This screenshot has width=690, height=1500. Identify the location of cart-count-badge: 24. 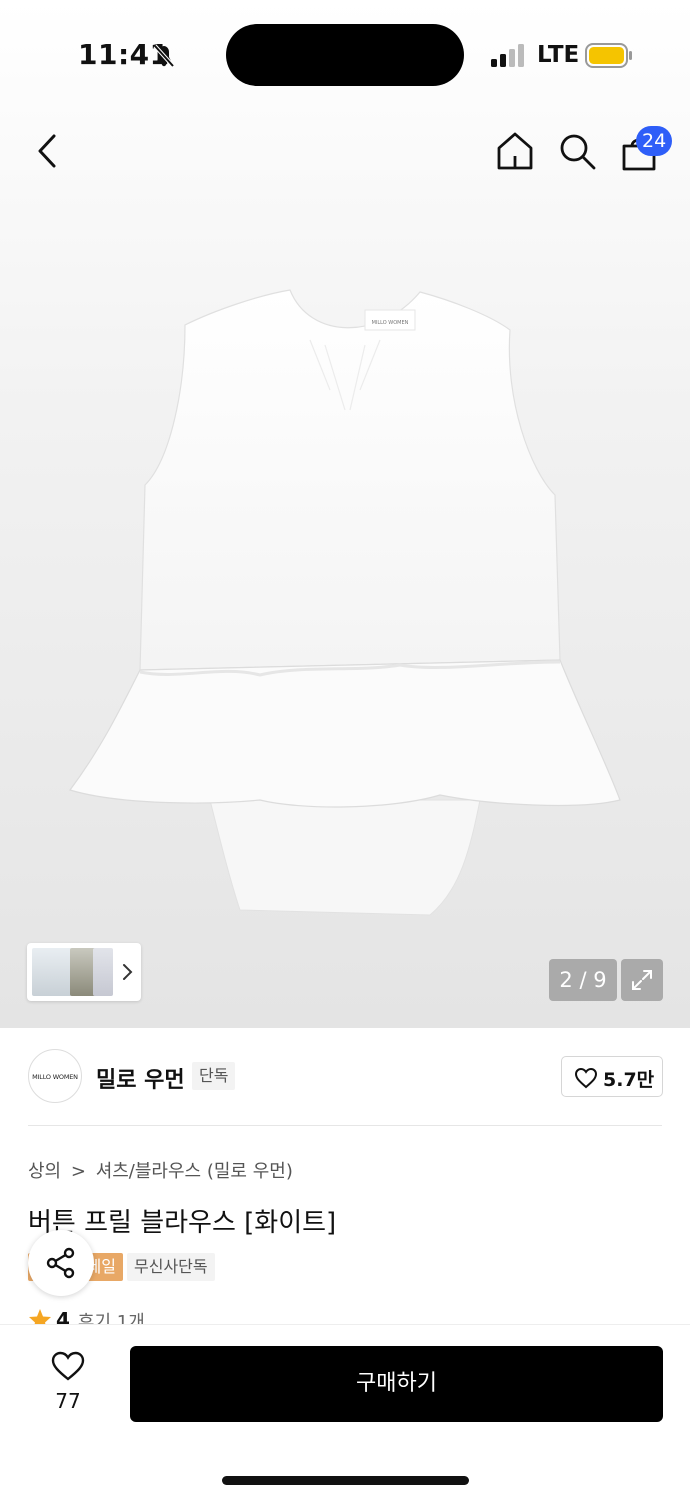
(654, 141).